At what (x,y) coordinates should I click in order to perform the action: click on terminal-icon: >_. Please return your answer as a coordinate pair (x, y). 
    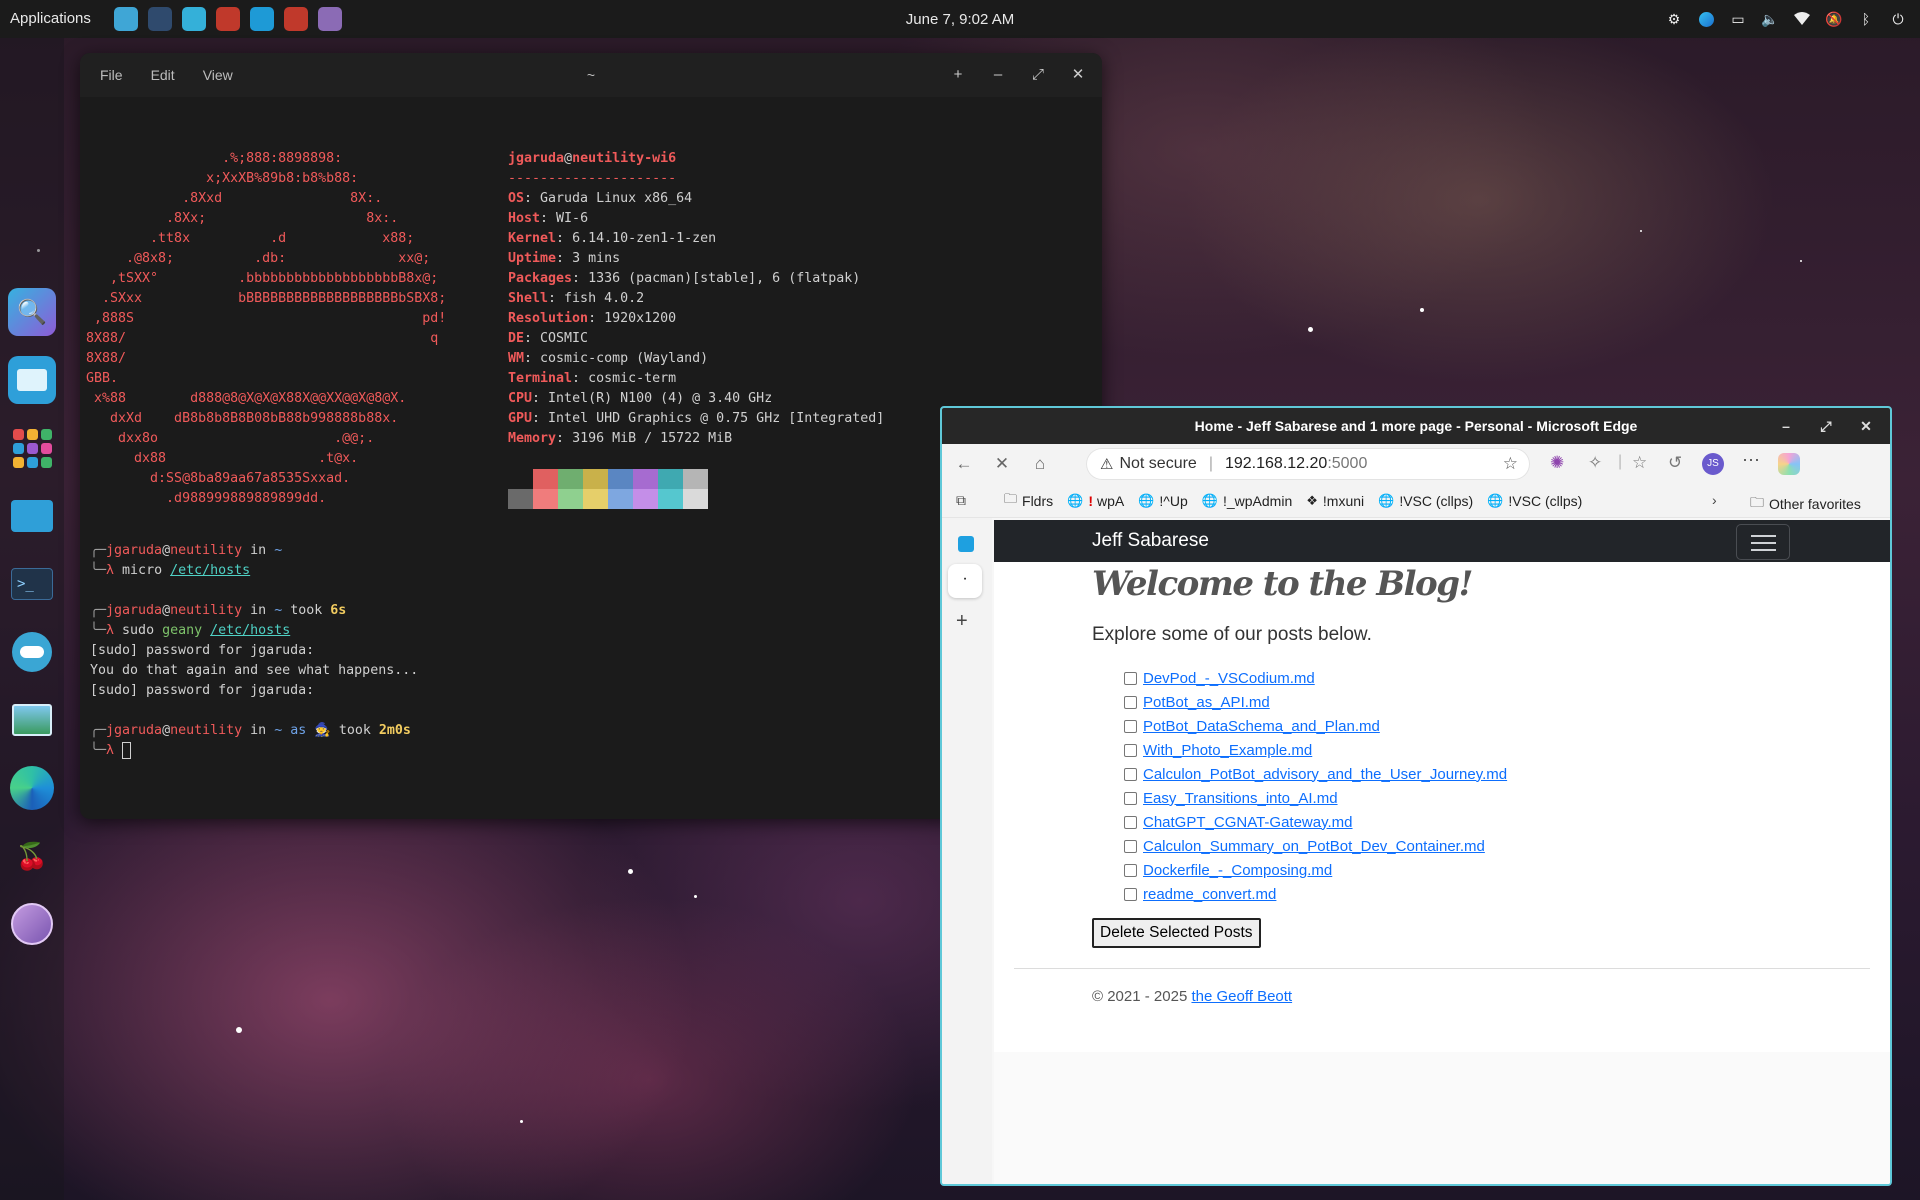
    Looking at the image, I should click on (32, 584).